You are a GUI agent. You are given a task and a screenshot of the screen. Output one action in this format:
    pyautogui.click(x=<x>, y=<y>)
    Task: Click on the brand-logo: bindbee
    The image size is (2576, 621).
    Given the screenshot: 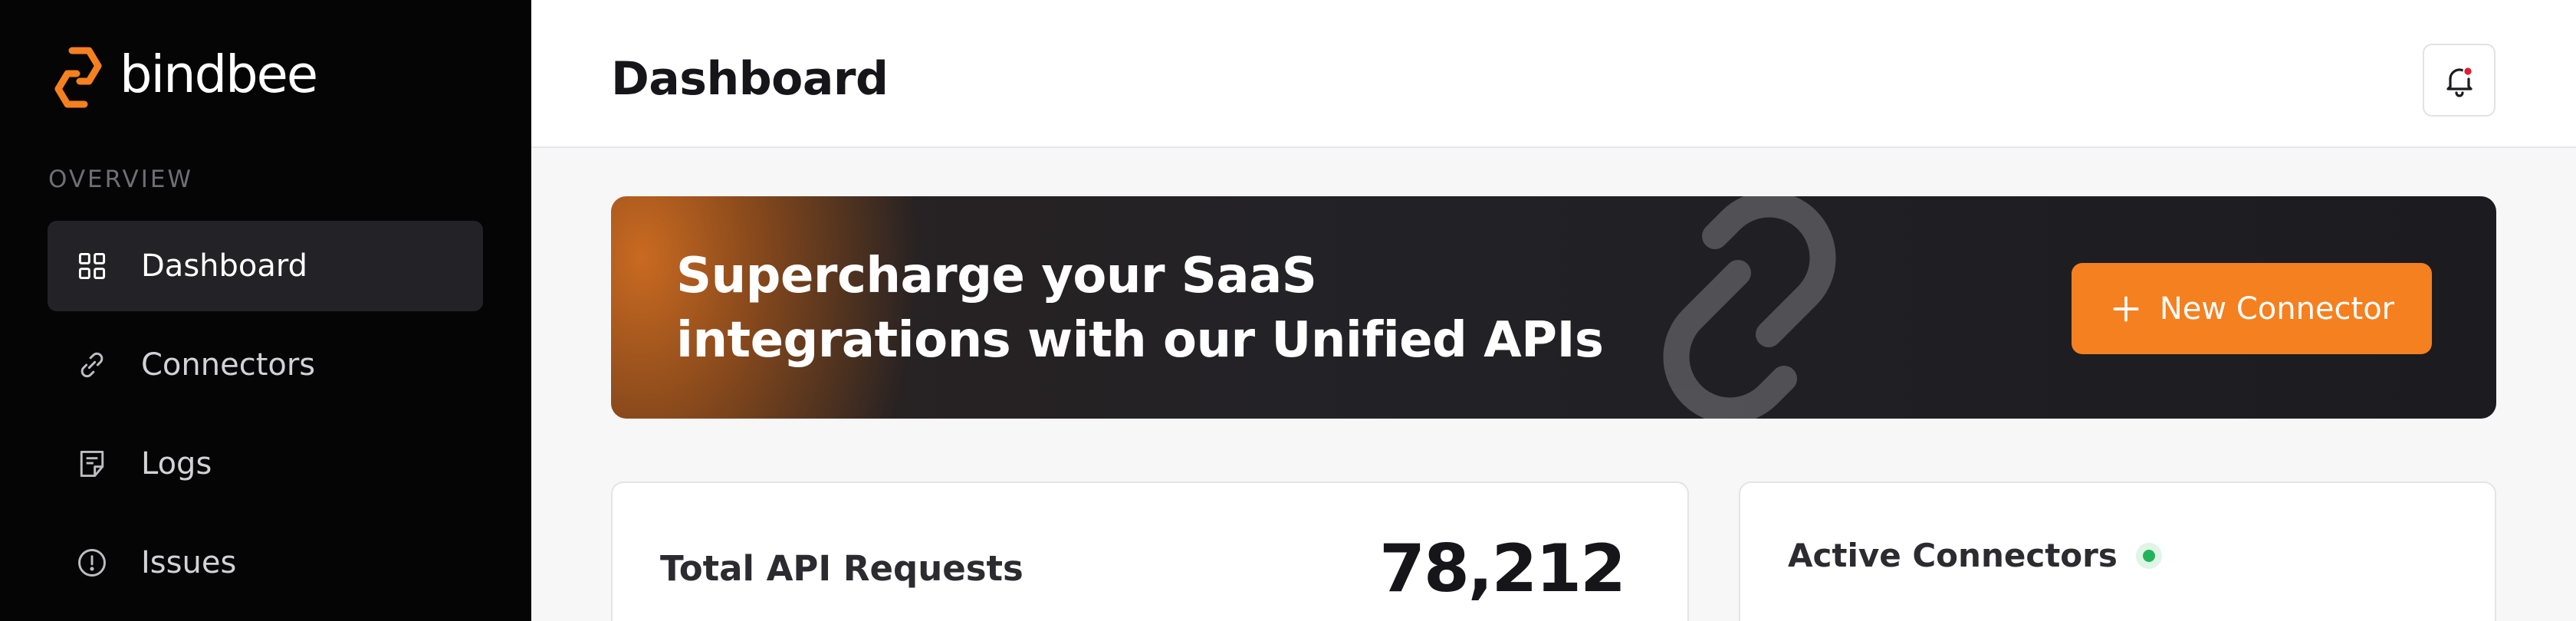 What is the action you would take?
    pyautogui.click(x=182, y=77)
    